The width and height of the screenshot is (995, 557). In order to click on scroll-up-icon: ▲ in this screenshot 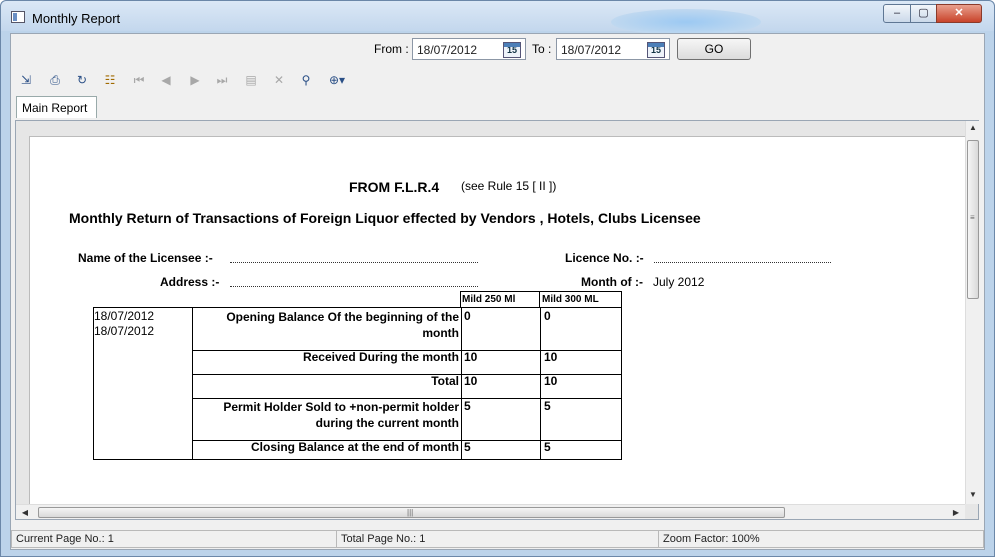, I will do `click(973, 128)`.